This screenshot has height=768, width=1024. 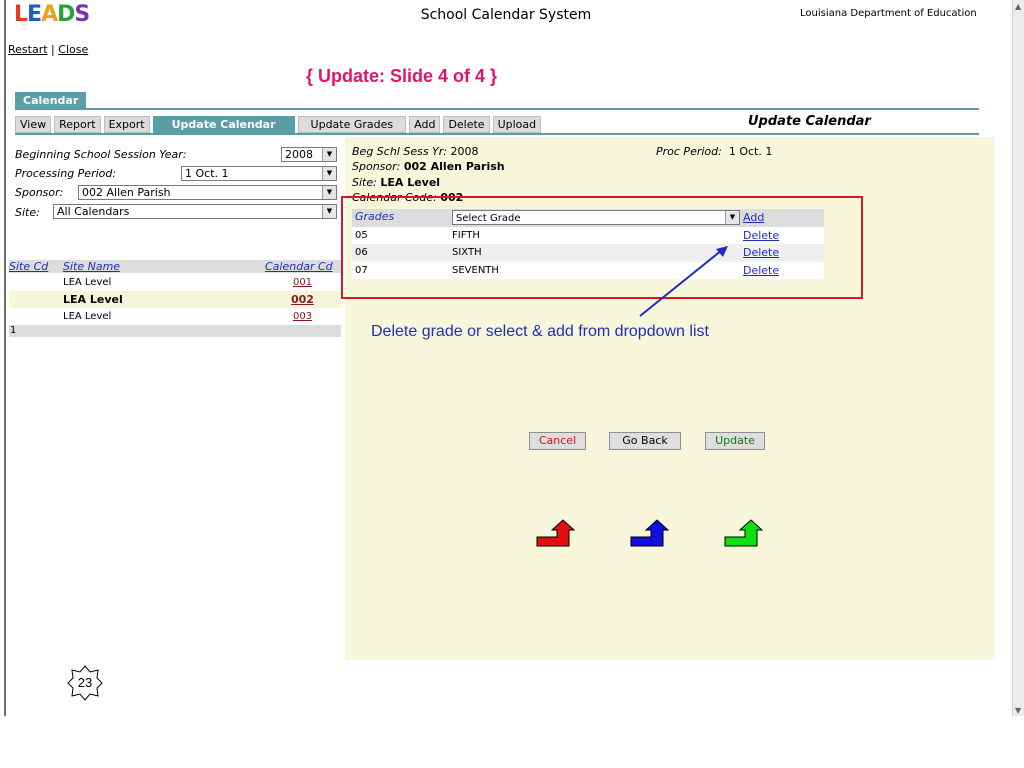 I want to click on site-value: LEA Level, so click(x=410, y=182).